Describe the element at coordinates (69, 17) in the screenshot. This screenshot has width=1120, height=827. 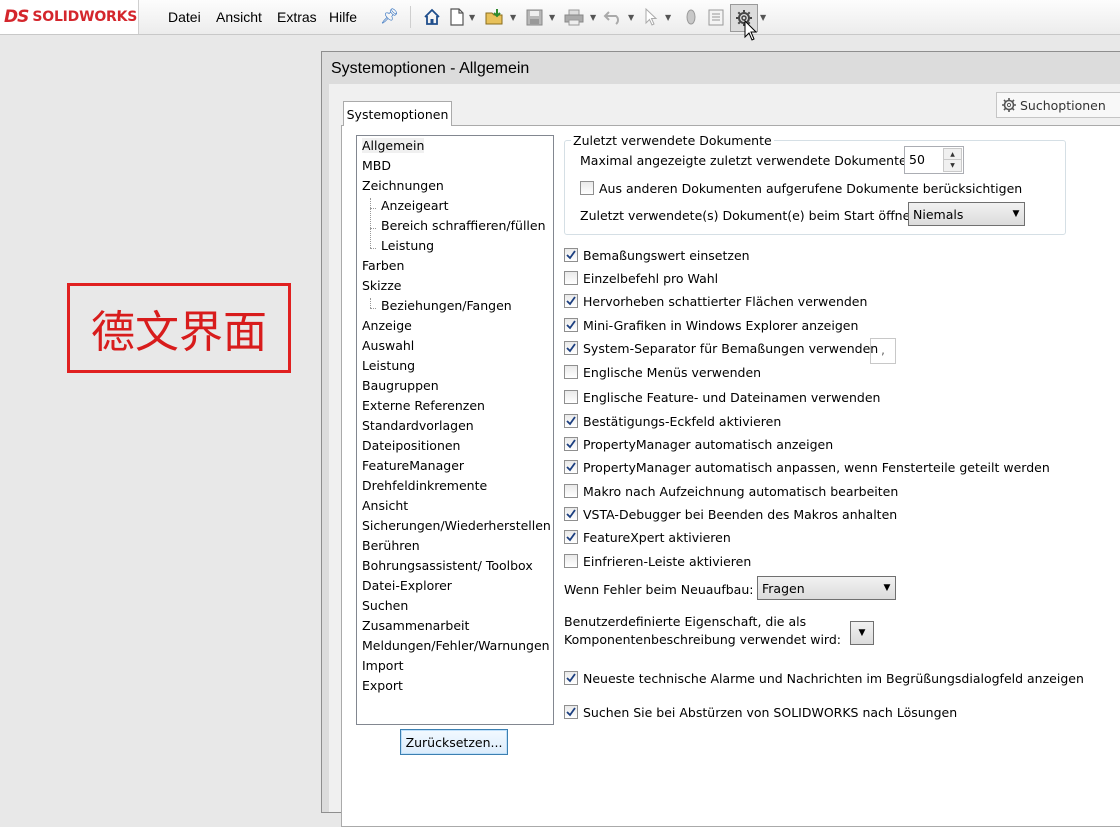
I see `solidworks-logo: DS SOLIDWORKS` at that location.